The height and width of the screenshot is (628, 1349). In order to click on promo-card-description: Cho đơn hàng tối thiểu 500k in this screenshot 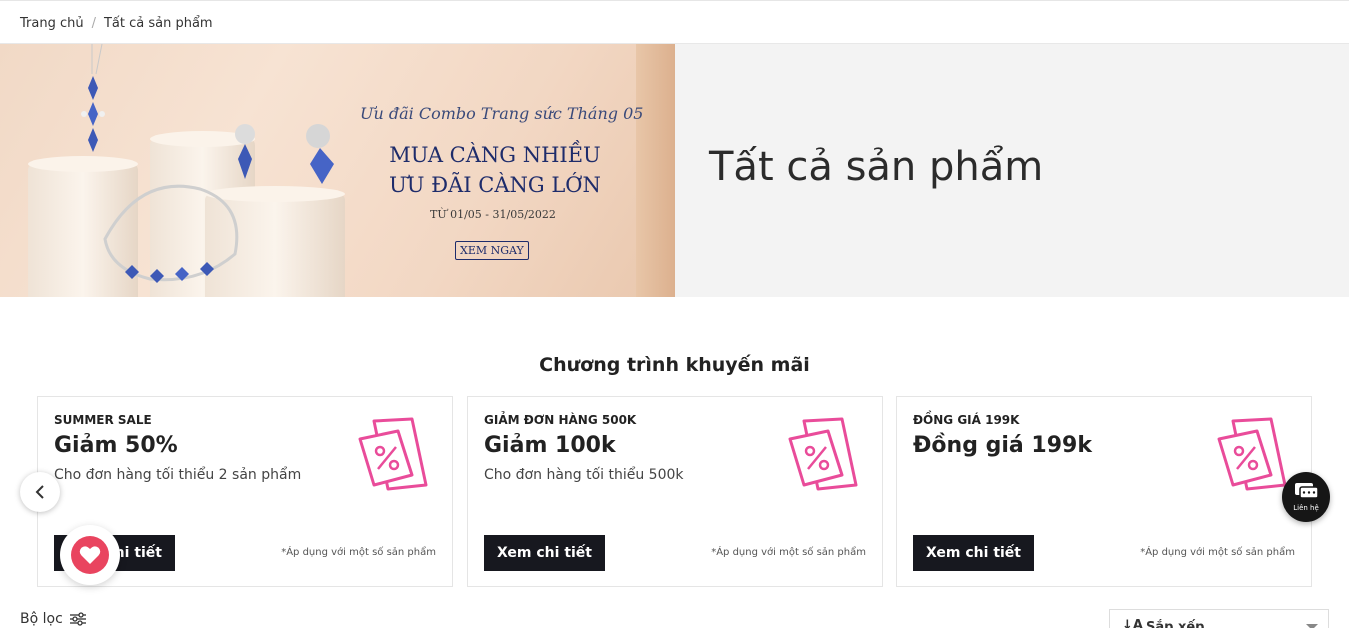, I will do `click(584, 475)`.